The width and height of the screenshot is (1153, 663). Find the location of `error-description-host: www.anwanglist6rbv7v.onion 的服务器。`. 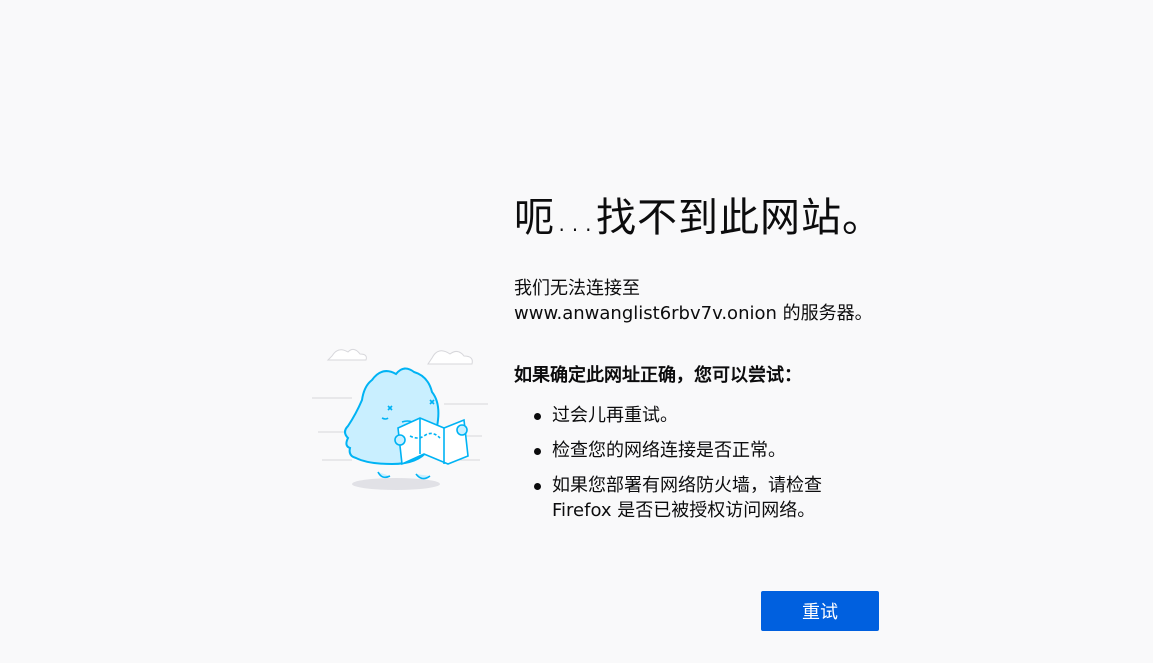

error-description-host: www.anwanglist6rbv7v.onion 的服务器。 is located at coordinates (693, 313).